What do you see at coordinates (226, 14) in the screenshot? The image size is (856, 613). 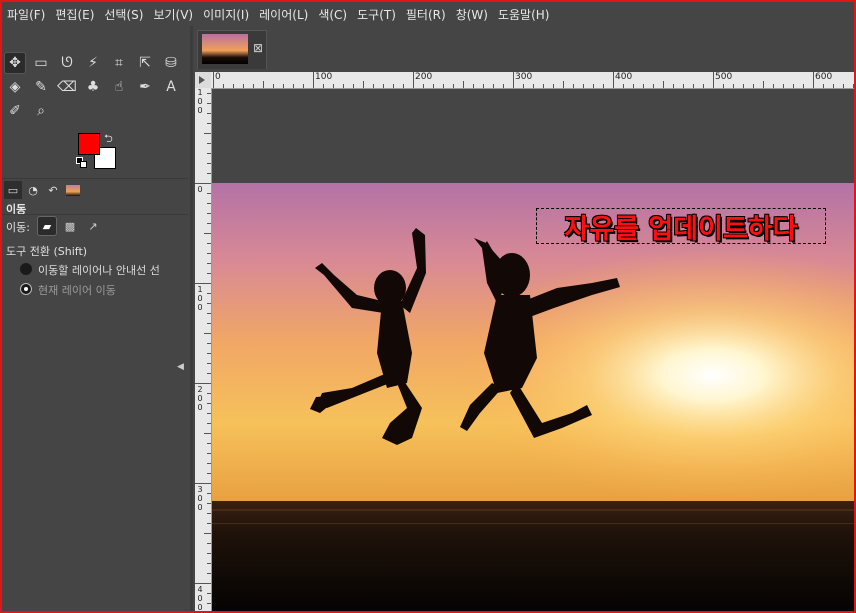 I see `menu-image: 이미지(I)` at bounding box center [226, 14].